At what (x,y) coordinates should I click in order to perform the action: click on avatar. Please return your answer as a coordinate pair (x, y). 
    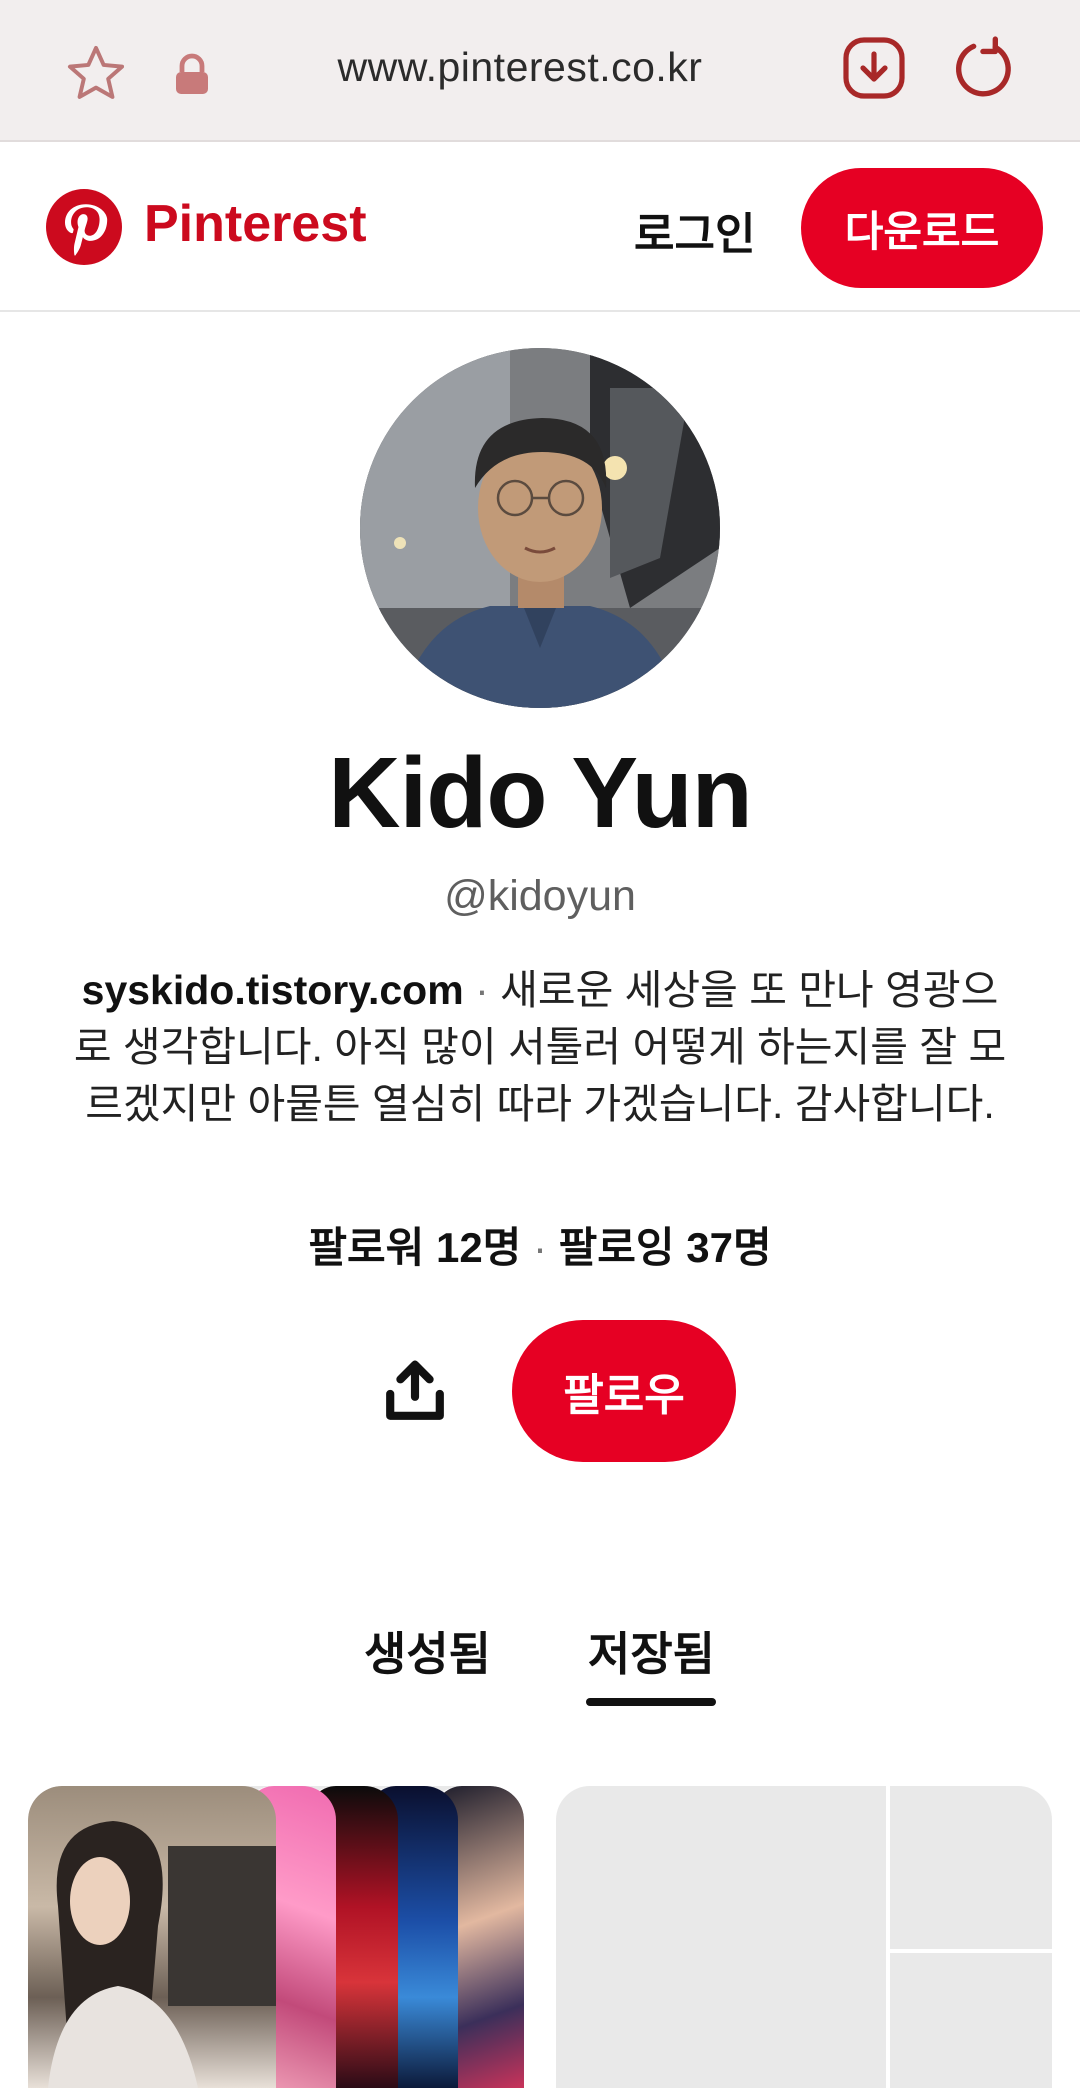
    Looking at the image, I should click on (540, 528).